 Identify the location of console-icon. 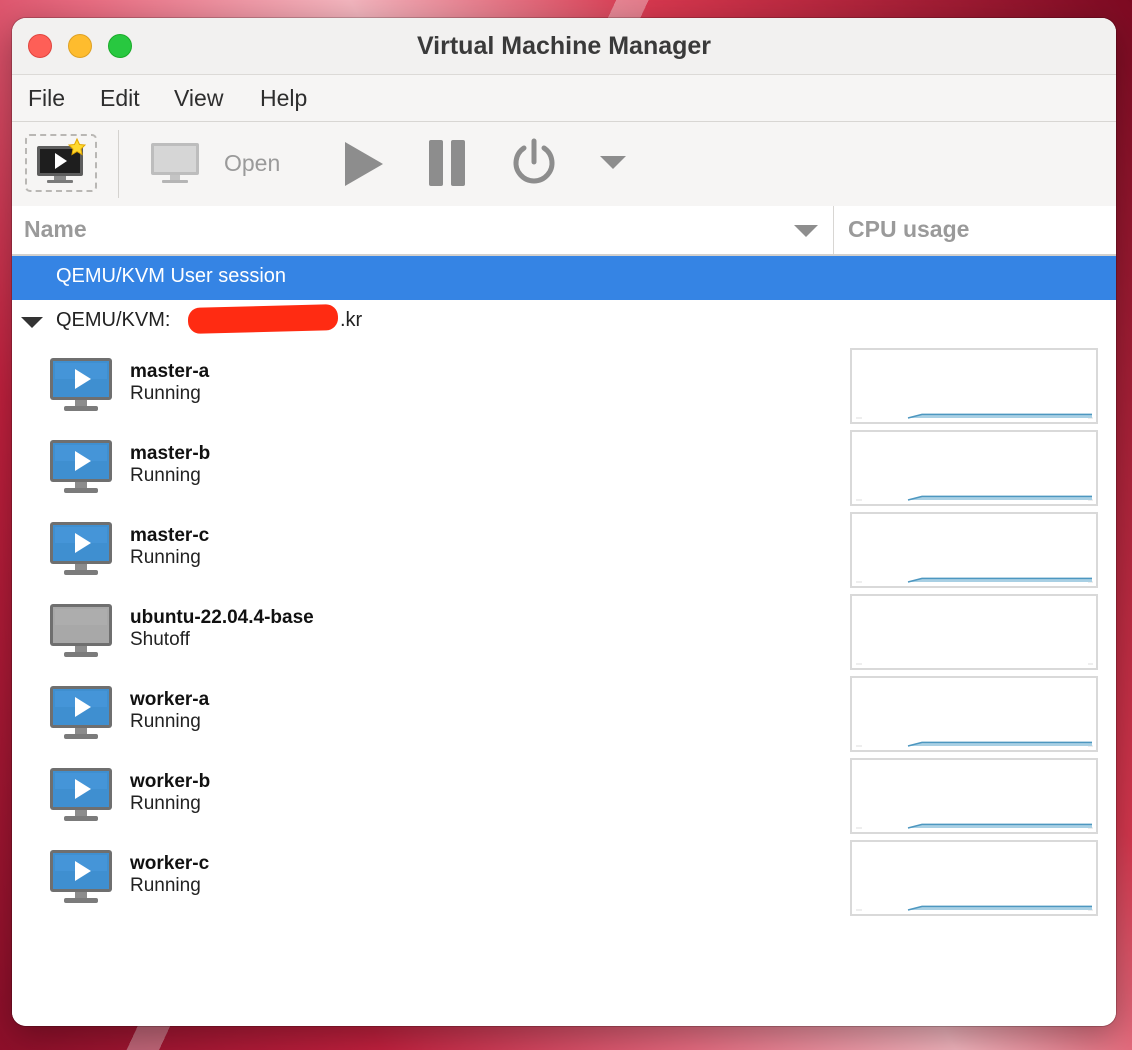
(175, 163).